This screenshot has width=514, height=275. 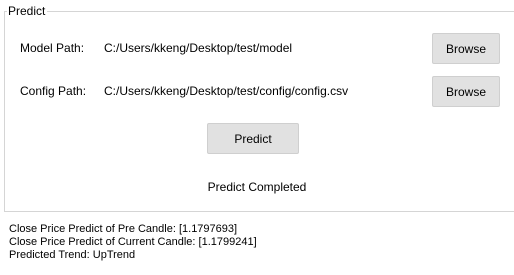 I want to click on config-path-label: Config Path:, so click(x=53, y=91).